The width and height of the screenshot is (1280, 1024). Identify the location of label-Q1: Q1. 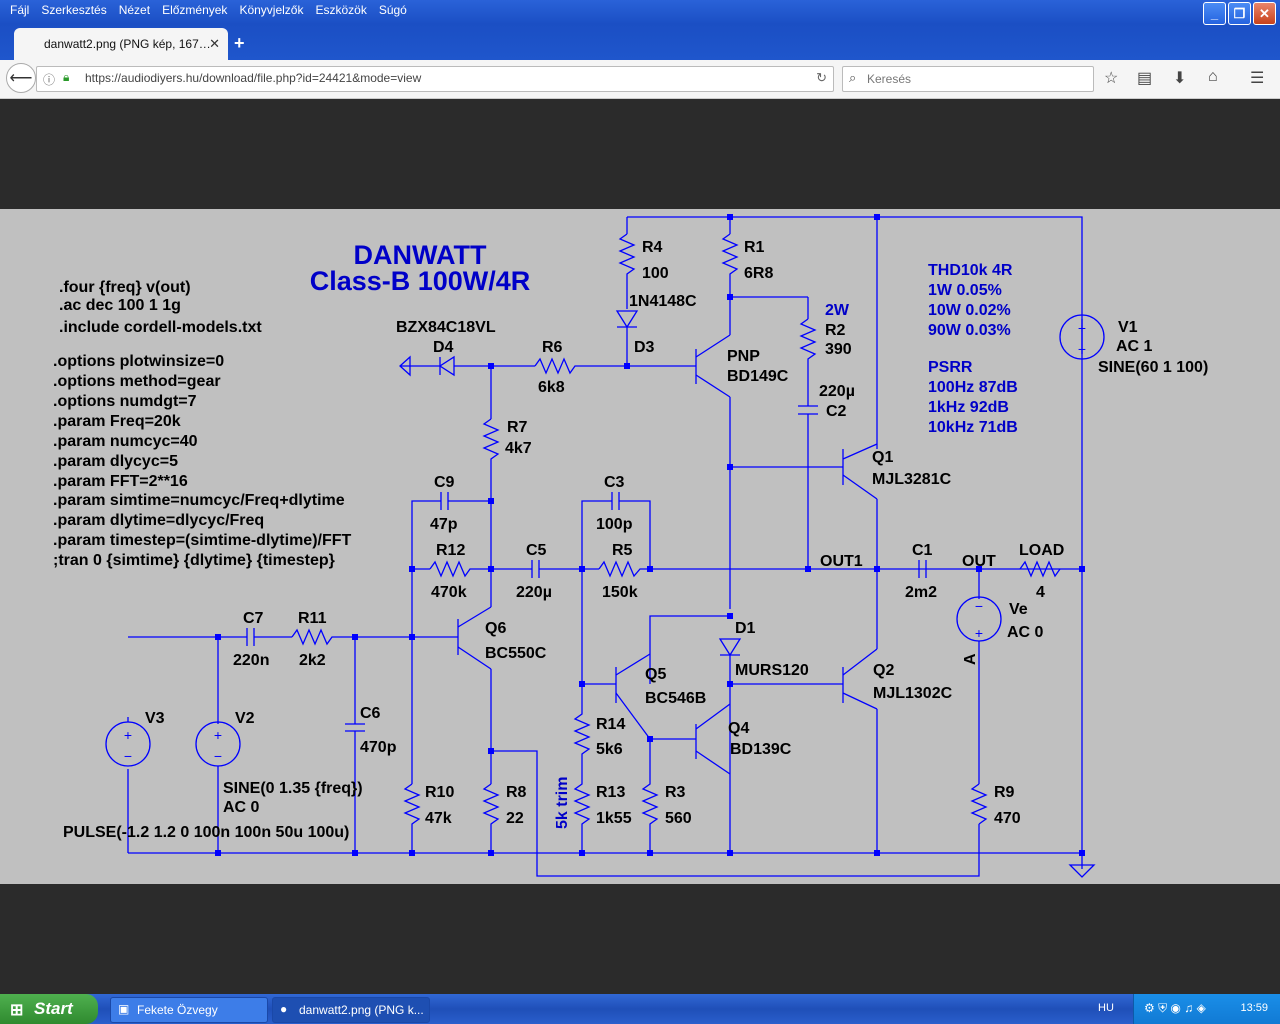
(882, 457).